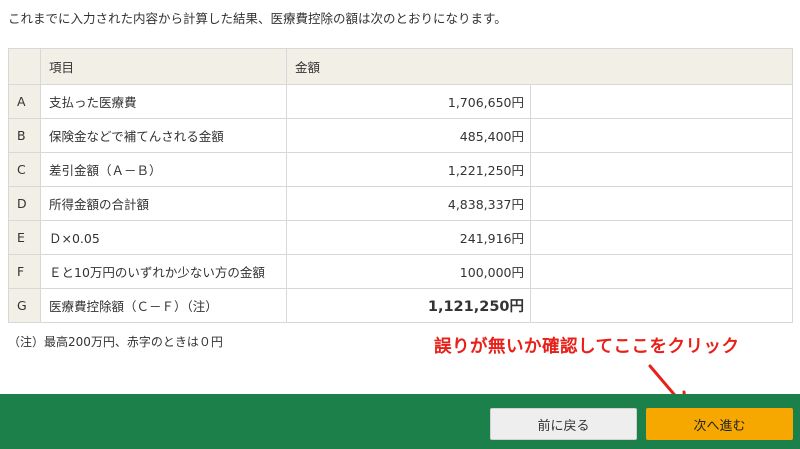 Image resolution: width=800 pixels, height=449 pixels. Describe the element at coordinates (563, 424) in the screenshot. I see `back-button: 前に戻る` at that location.